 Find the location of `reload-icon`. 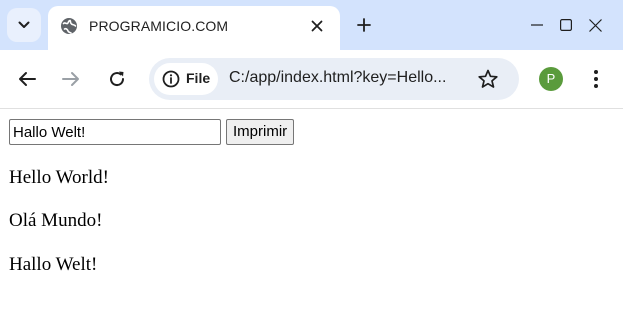

reload-icon is located at coordinates (117, 79).